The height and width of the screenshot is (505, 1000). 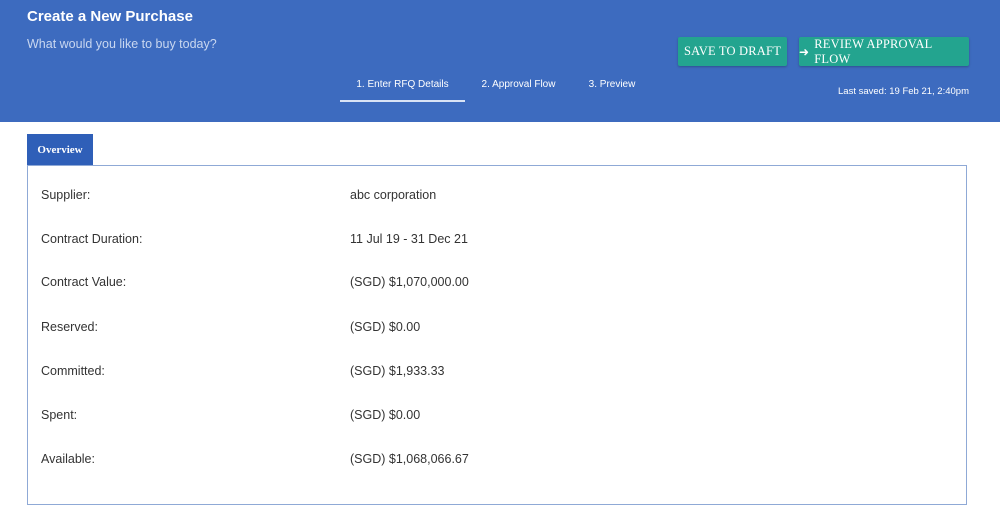 I want to click on step-approval-flow: 2. Approval Flow, so click(x=518, y=88).